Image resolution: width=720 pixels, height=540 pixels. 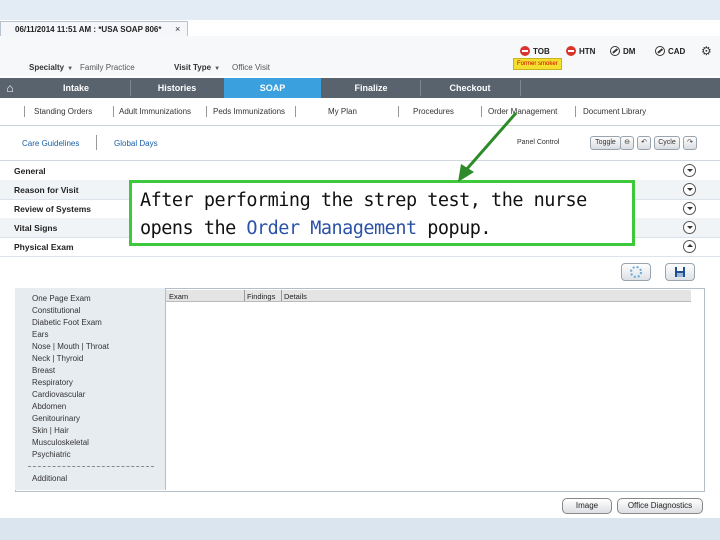 What do you see at coordinates (49, 406) in the screenshot?
I see `exam-item: Abdomen` at bounding box center [49, 406].